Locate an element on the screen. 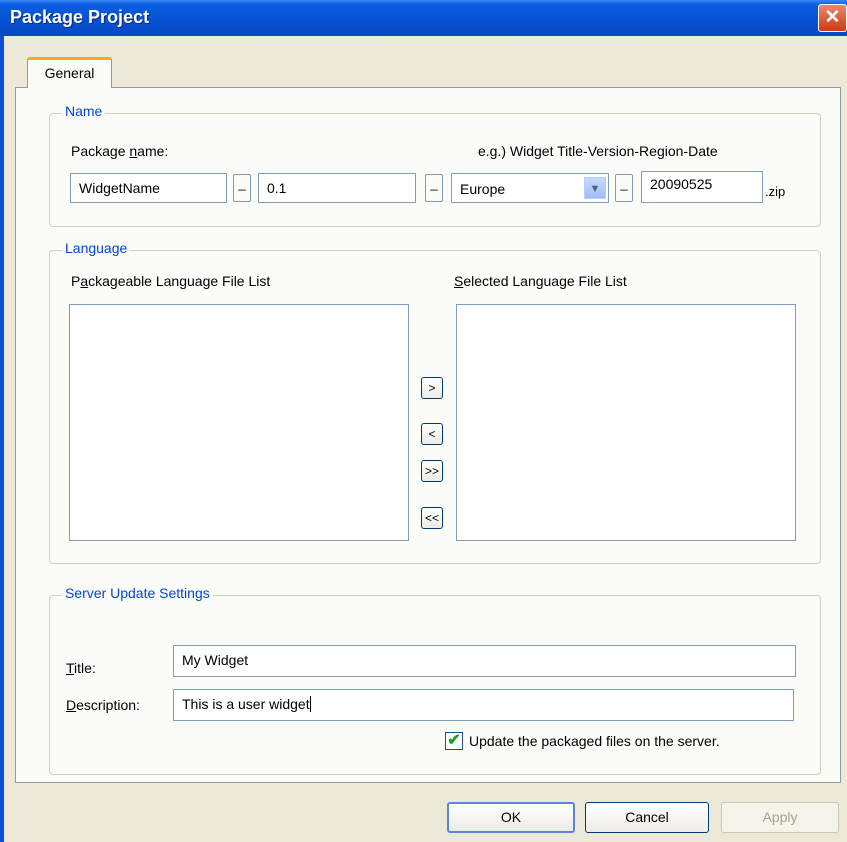 The height and width of the screenshot is (842, 847). add-language-button: > is located at coordinates (432, 388).